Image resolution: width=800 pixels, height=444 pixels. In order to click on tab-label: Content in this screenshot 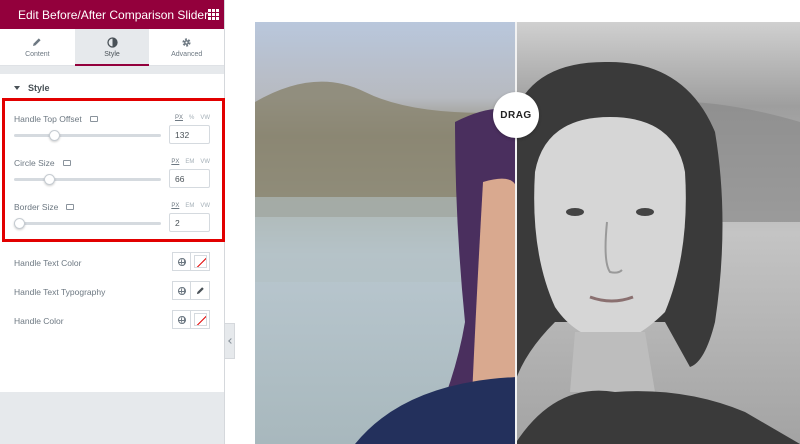, I will do `click(37, 54)`.